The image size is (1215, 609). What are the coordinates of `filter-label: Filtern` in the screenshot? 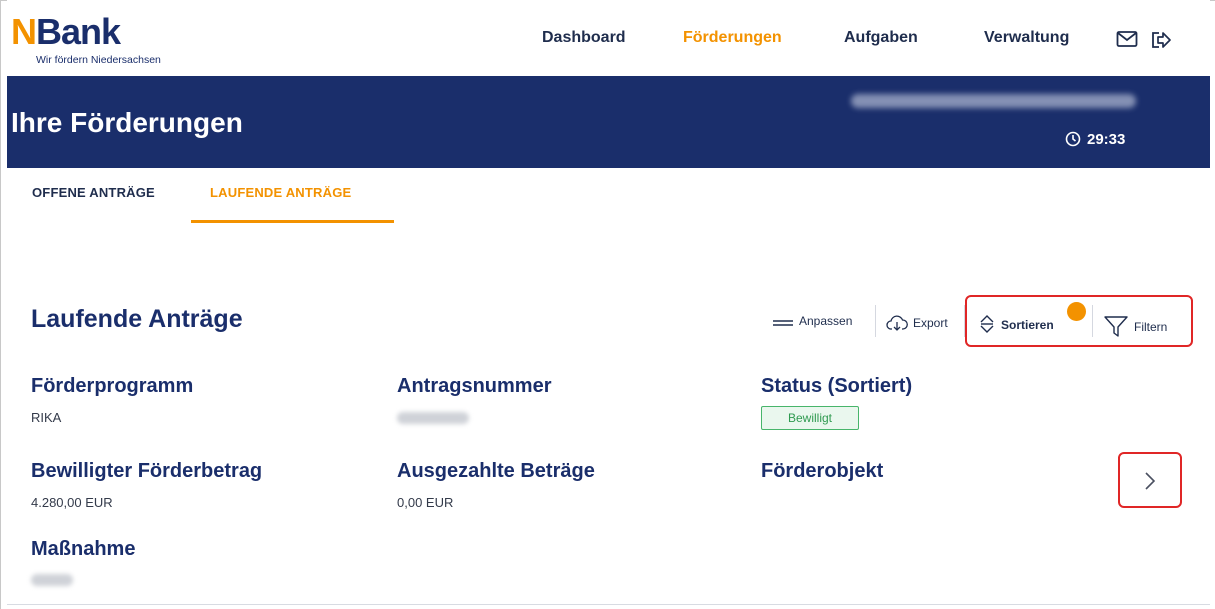 It's located at (1151, 327).